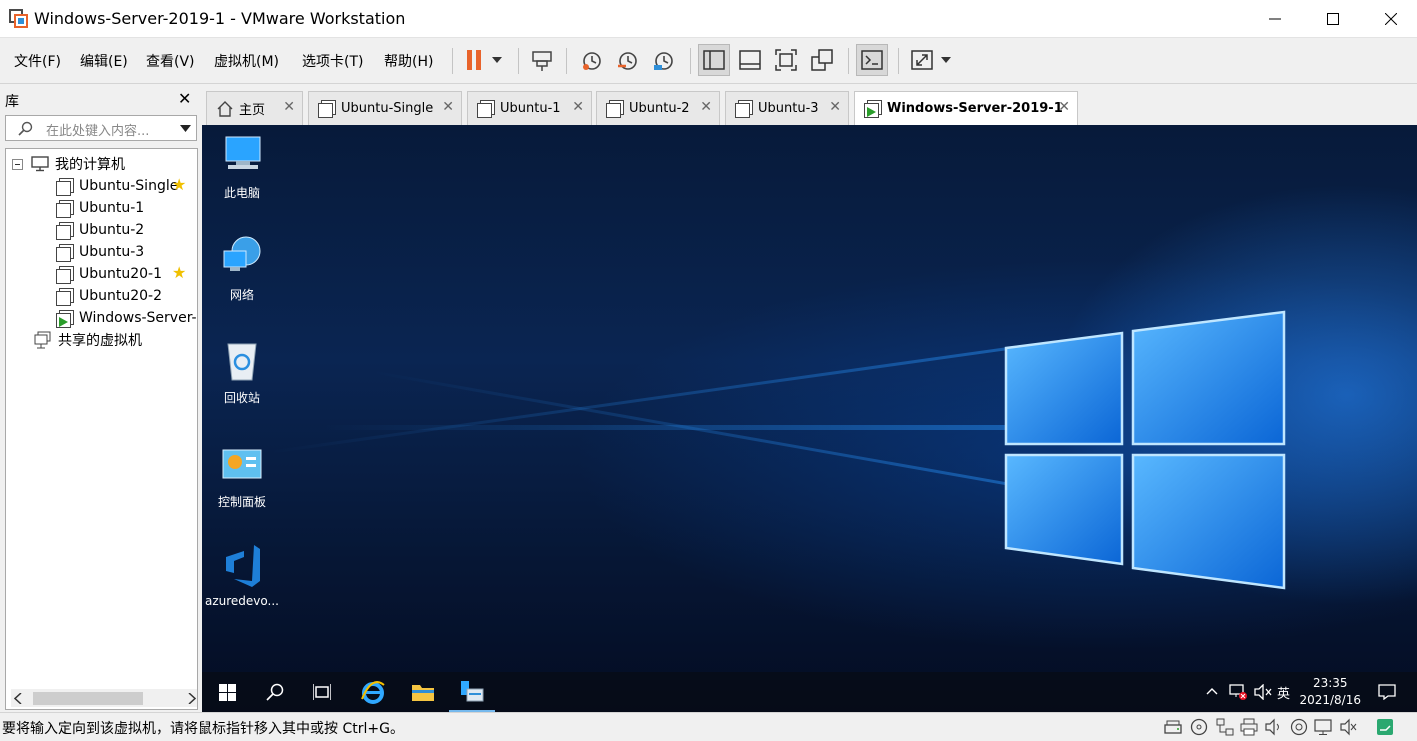 Image resolution: width=1417 pixels, height=741 pixels. What do you see at coordinates (242, 476) in the screenshot?
I see `desktop-icon-control-panel: 控制面板` at bounding box center [242, 476].